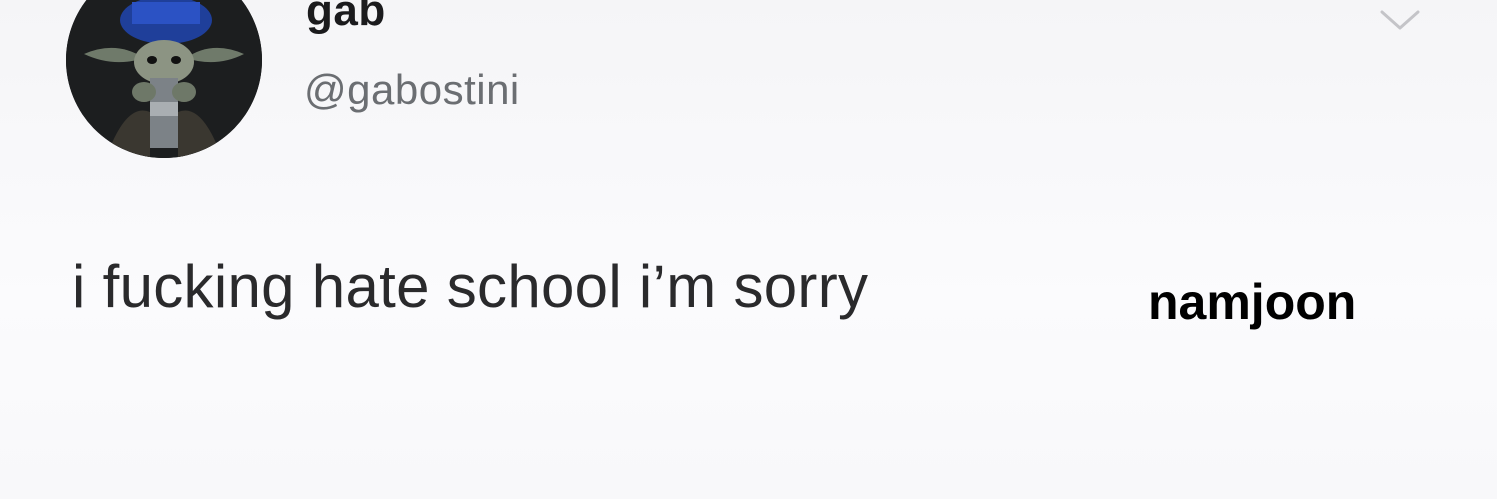 This screenshot has height=499, width=1497. Describe the element at coordinates (470, 286) in the screenshot. I see `tweet-text: i fucking hate school i’m sorry` at that location.